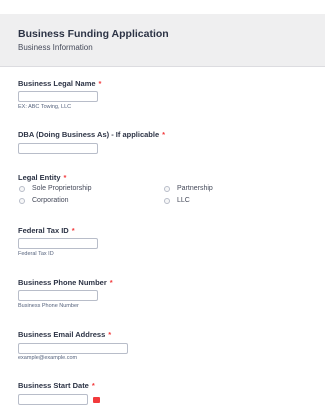 The height and width of the screenshot is (405, 325). What do you see at coordinates (195, 188) in the screenshot?
I see `radio-label: Partnership` at bounding box center [195, 188].